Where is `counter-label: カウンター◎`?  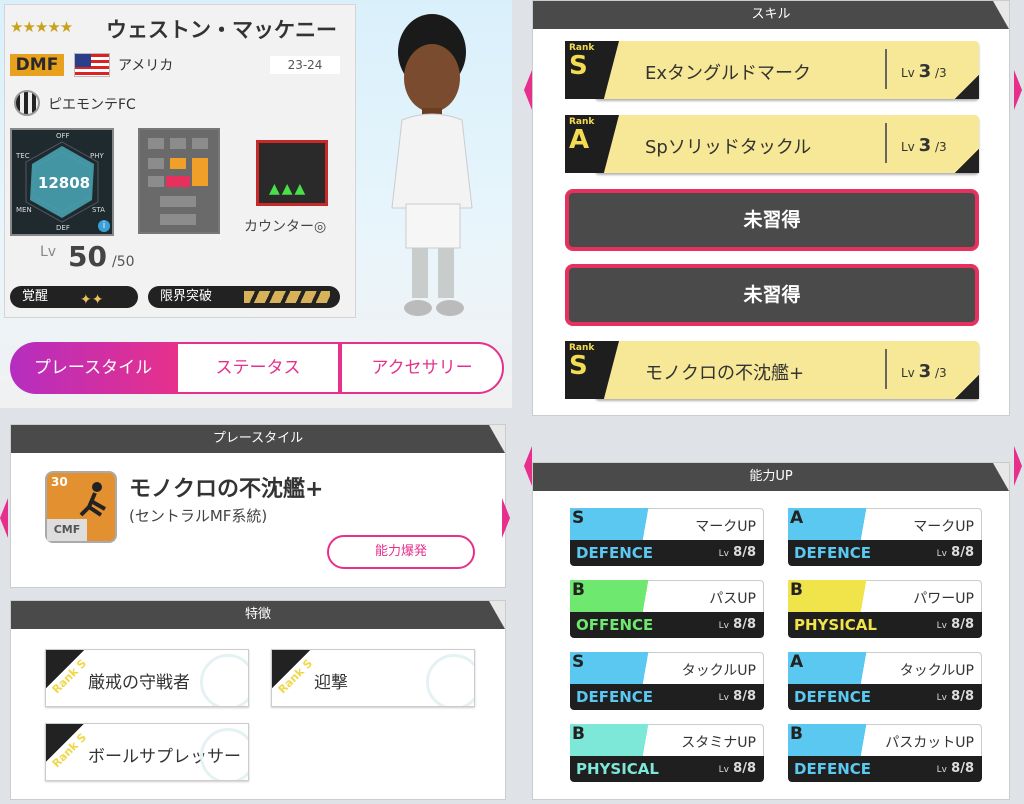
counter-label: カウンター◎ is located at coordinates (285, 227).